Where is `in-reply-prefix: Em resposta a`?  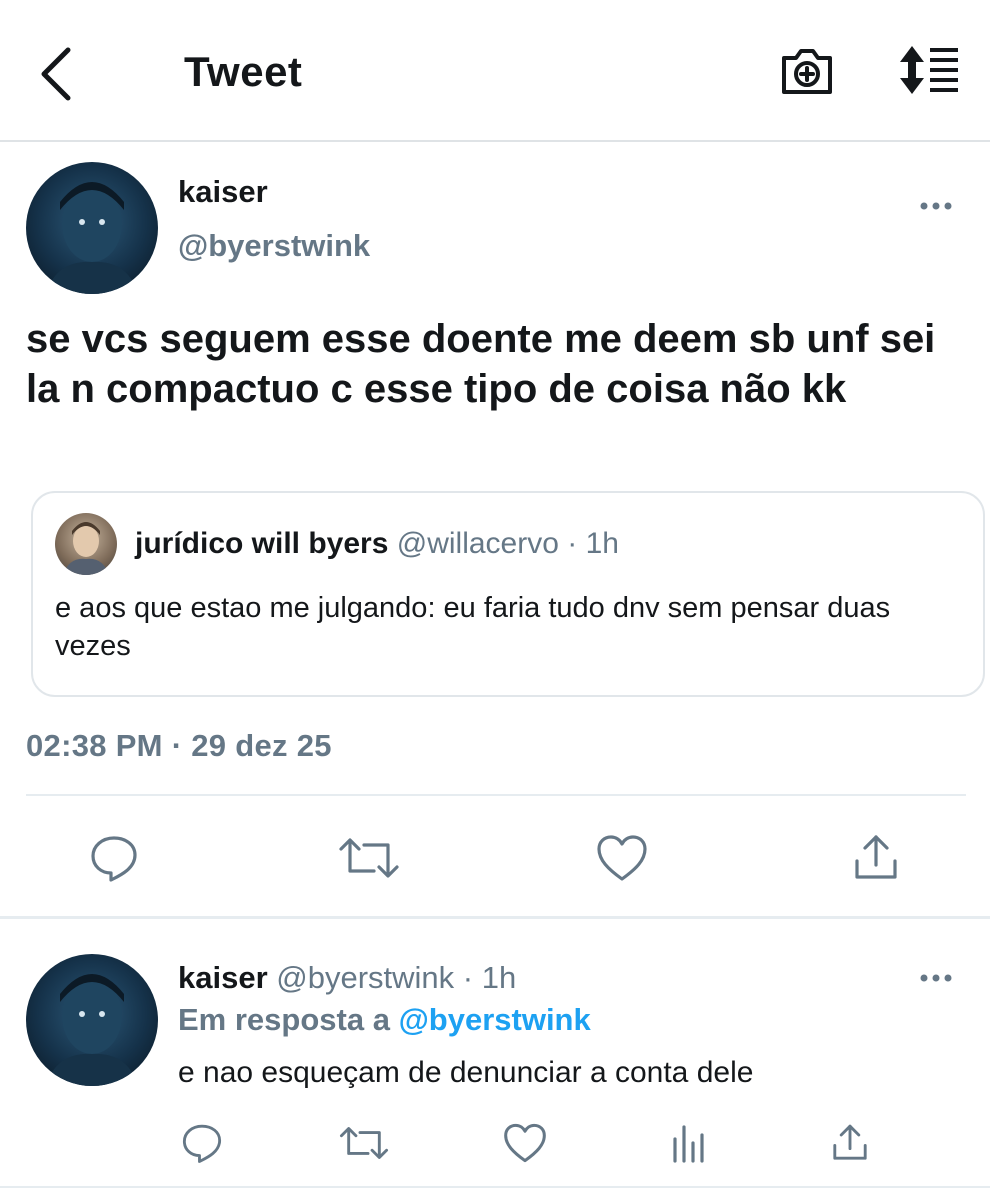 in-reply-prefix: Em resposta a is located at coordinates (284, 1019).